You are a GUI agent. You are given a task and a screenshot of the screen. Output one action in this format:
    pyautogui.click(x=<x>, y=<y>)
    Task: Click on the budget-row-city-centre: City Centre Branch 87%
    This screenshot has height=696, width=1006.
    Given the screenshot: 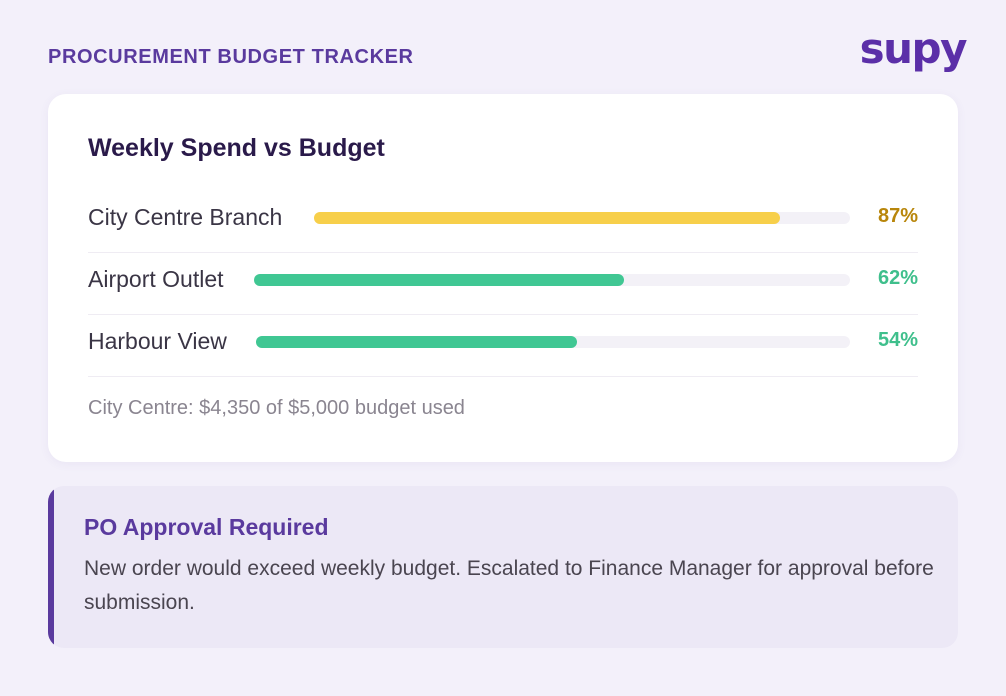 What is the action you would take?
    pyautogui.click(x=503, y=221)
    